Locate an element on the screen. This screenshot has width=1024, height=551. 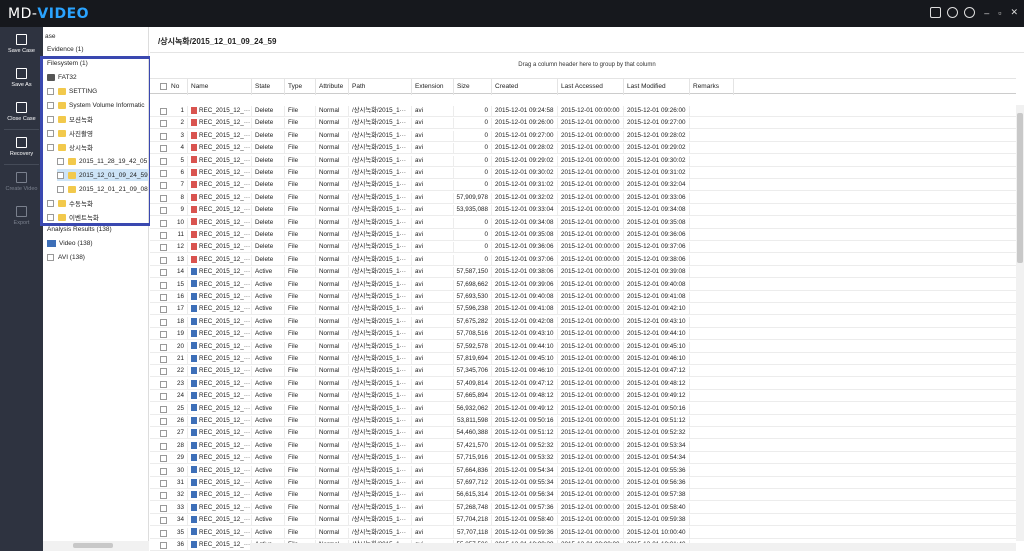
close-button: ✕ is located at coordinates (1014, 12).